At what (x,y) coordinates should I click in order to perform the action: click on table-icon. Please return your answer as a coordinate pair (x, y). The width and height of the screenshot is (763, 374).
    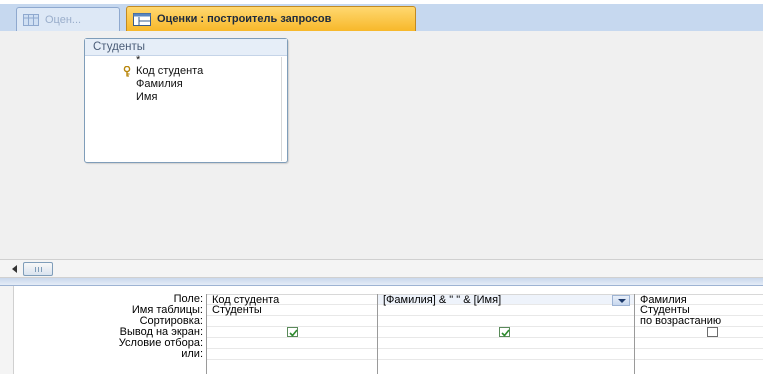
    Looking at the image, I should click on (31, 19).